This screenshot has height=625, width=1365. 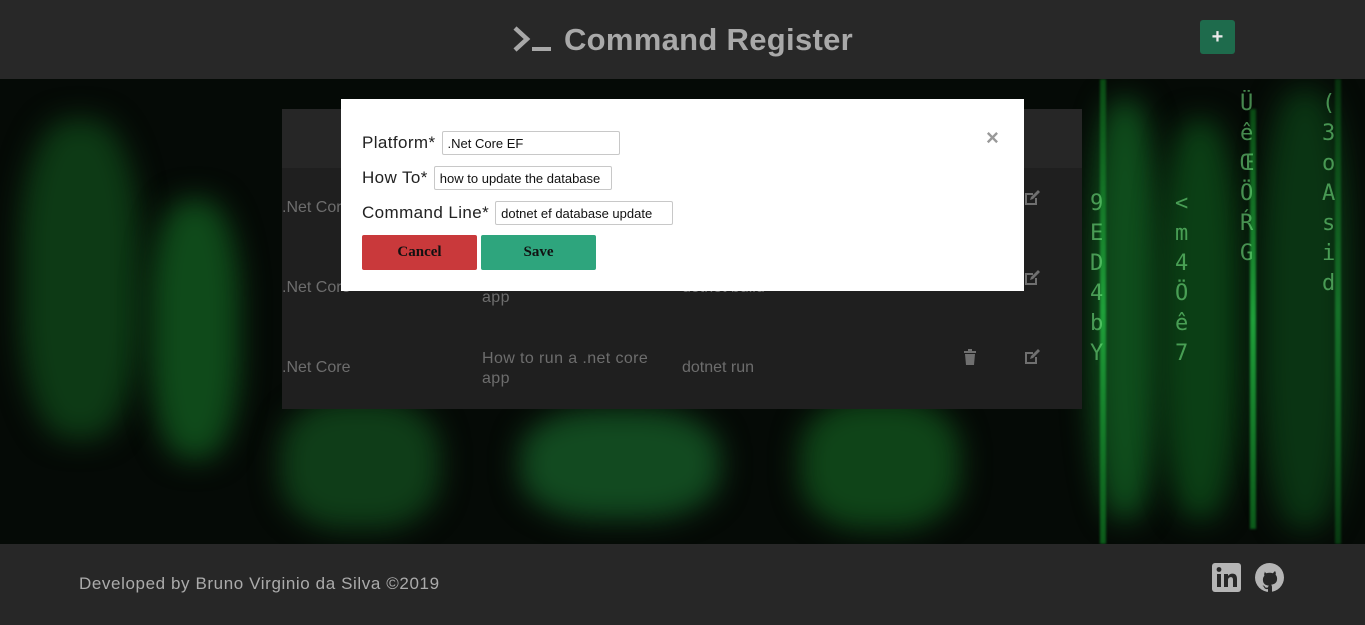 What do you see at coordinates (565, 368) in the screenshot?
I see `howto-cell: How to run a .net core app` at bounding box center [565, 368].